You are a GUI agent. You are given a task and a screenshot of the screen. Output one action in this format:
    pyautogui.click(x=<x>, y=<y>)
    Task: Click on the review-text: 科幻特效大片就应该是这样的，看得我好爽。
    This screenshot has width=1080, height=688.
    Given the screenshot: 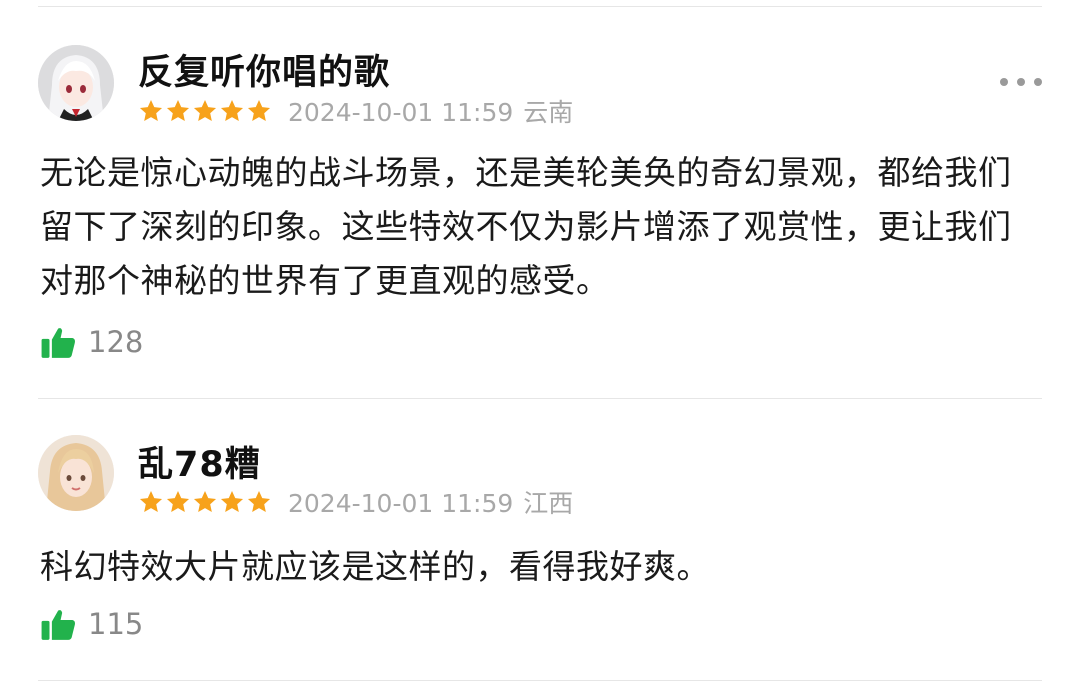 What is the action you would take?
    pyautogui.click(x=375, y=566)
    